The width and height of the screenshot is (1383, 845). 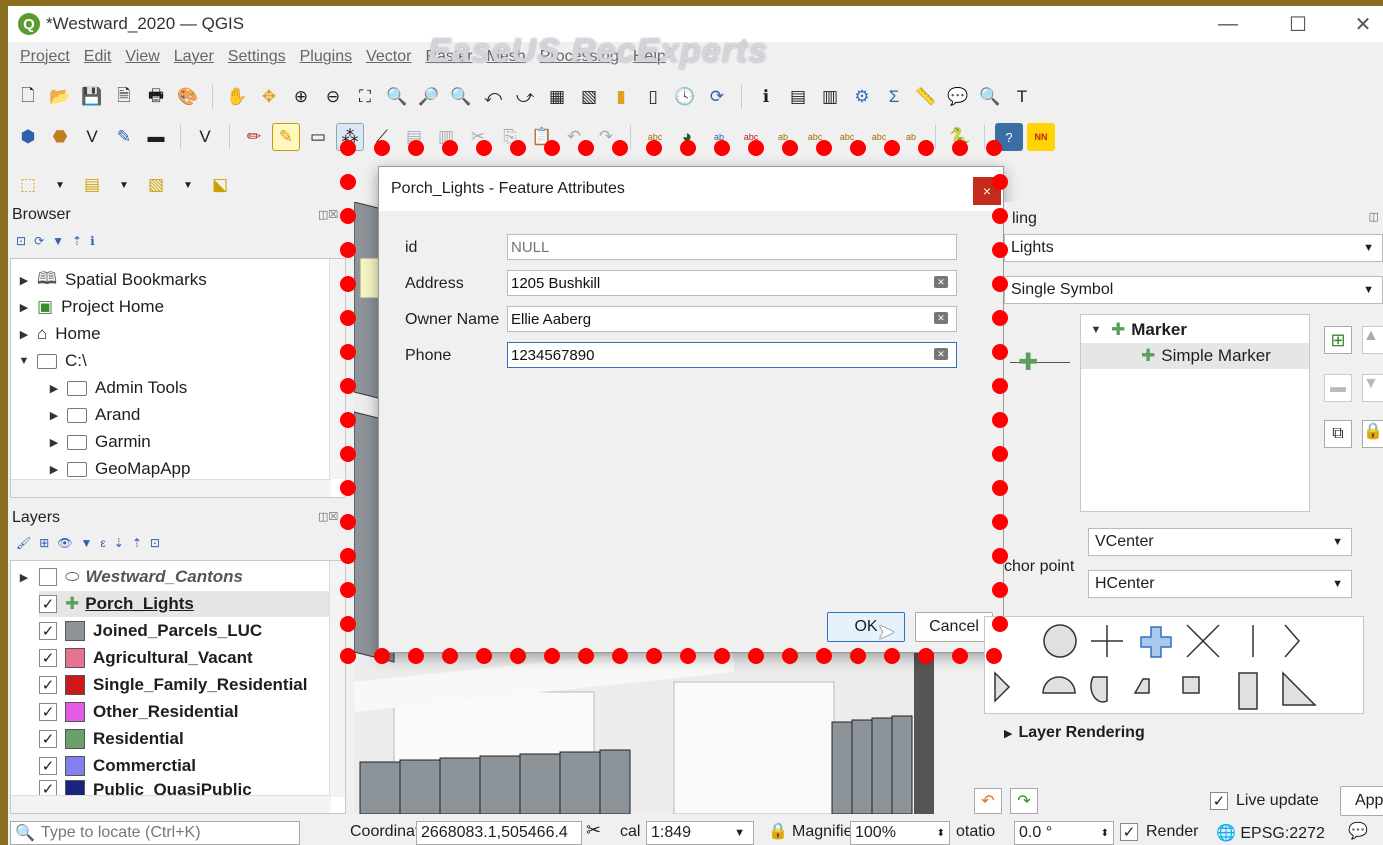 What do you see at coordinates (119, 543) in the screenshot?
I see `expand-all-icon: ⇣` at bounding box center [119, 543].